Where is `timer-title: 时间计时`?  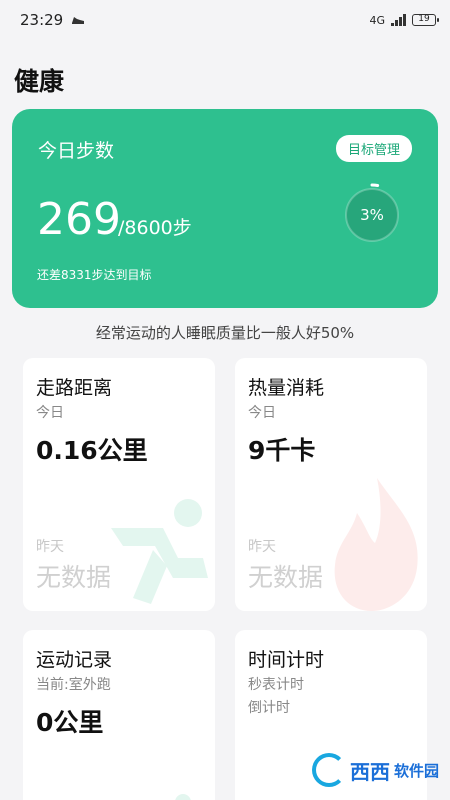
timer-title: 时间计时 is located at coordinates (286, 660).